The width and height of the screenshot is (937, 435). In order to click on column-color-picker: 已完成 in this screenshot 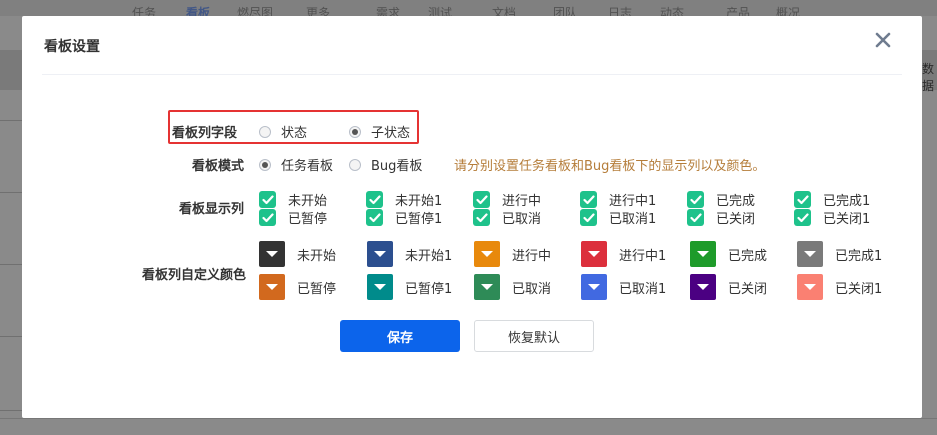, I will do `click(728, 254)`.